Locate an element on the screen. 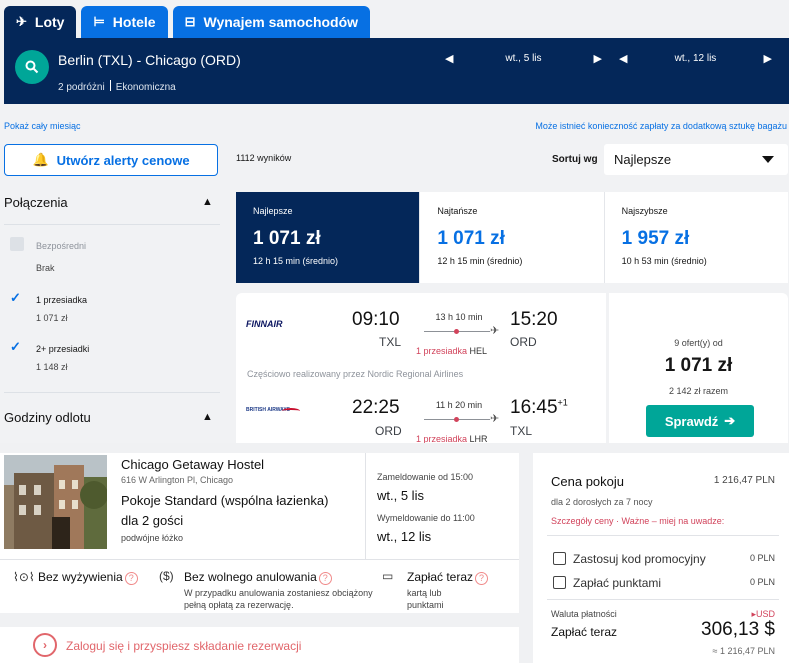  one-stop-checkbox: ✓ is located at coordinates (17, 298).